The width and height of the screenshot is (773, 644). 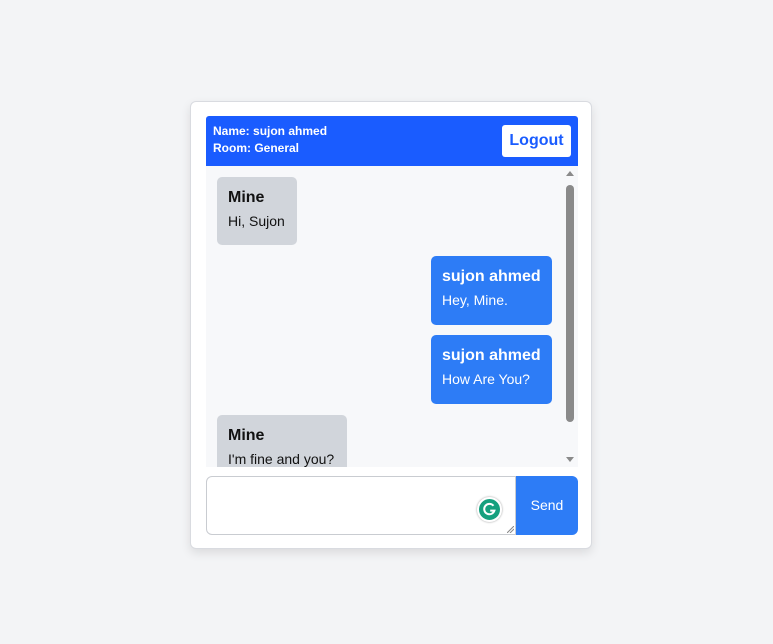 What do you see at coordinates (536, 141) in the screenshot?
I see `logout-button: Logout` at bounding box center [536, 141].